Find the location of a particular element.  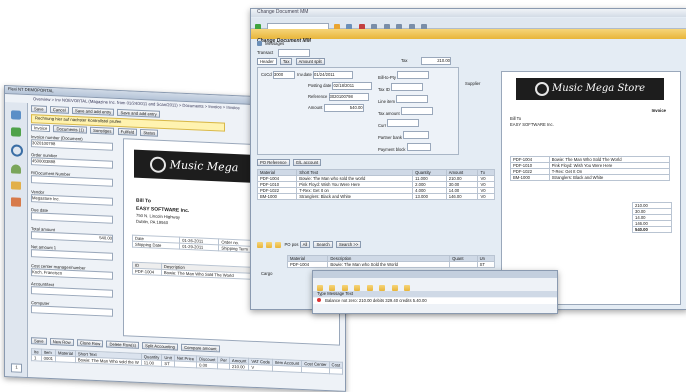

tab-sonstiges: Sonstiges is located at coordinates (102, 130).